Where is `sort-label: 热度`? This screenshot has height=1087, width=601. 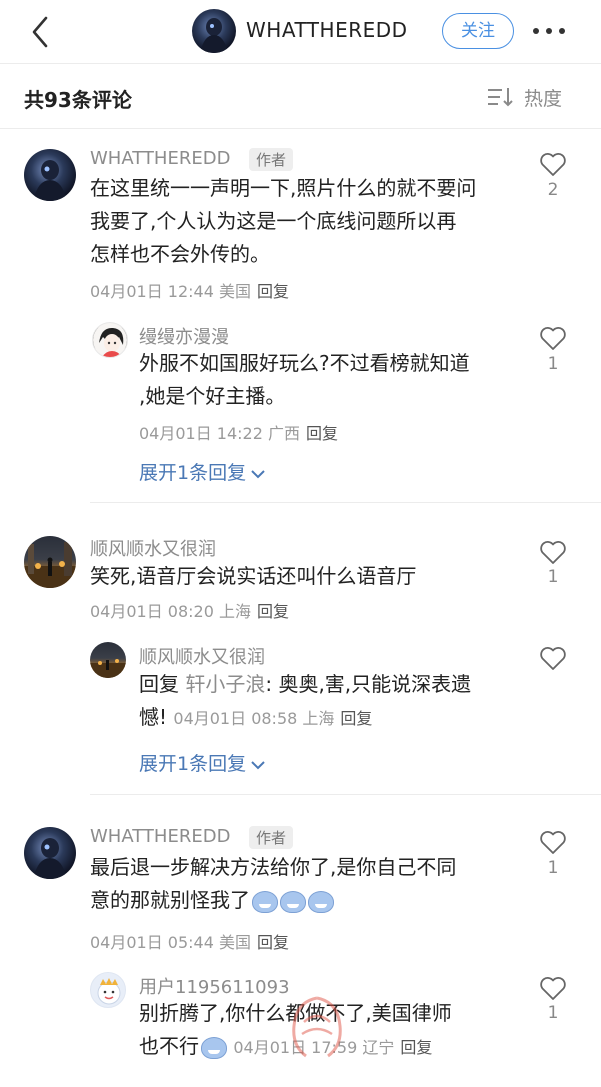 sort-label: 热度 is located at coordinates (543, 99).